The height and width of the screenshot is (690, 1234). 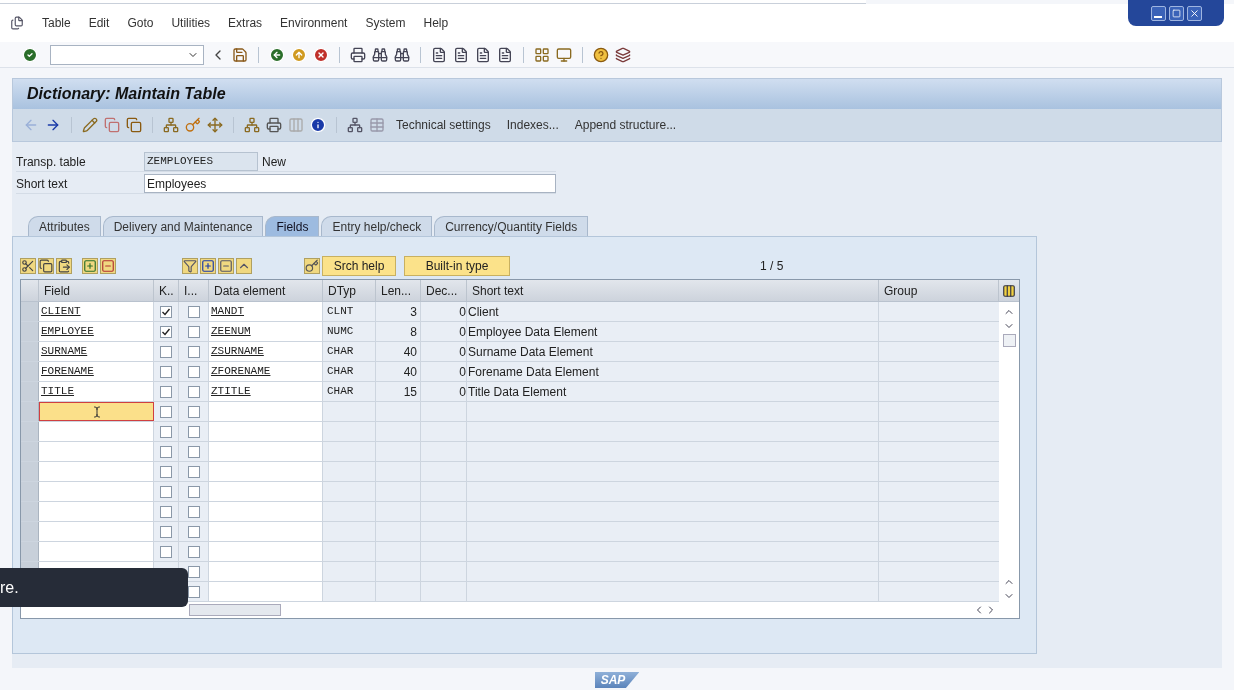 I want to click on menu-item: Extras, so click(x=245, y=23).